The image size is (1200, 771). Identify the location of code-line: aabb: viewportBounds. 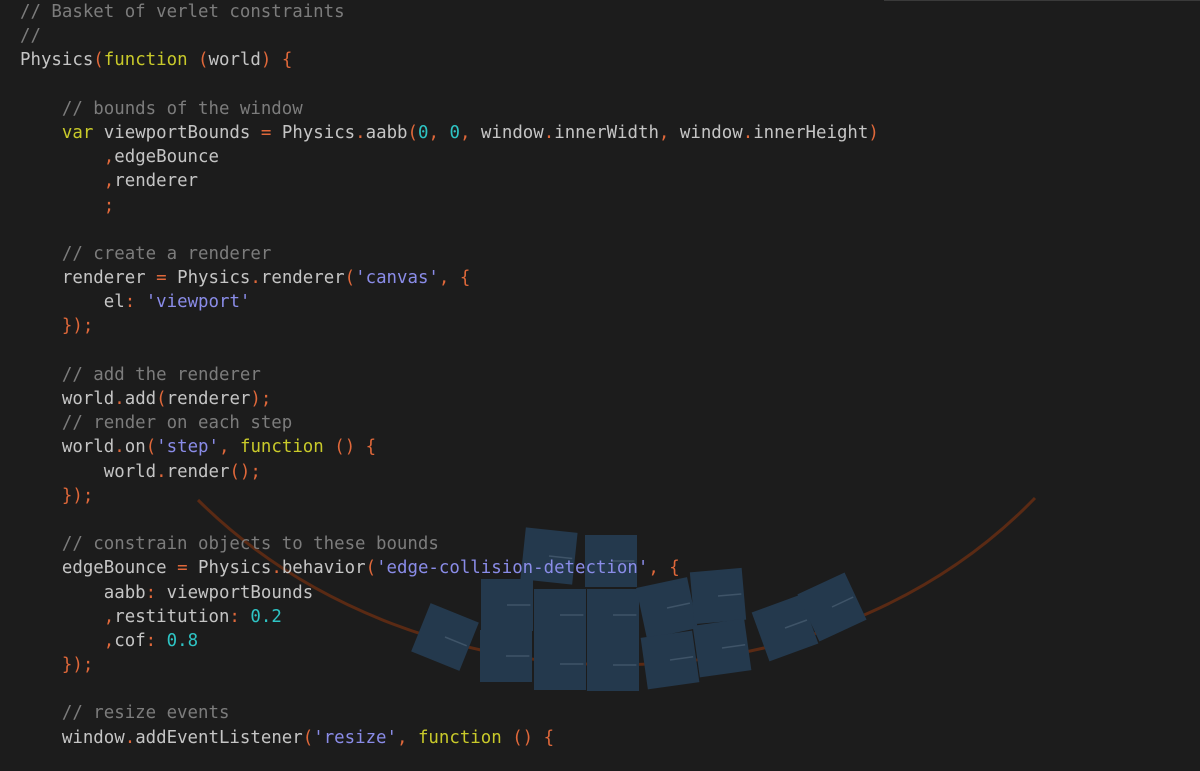
(449, 593).